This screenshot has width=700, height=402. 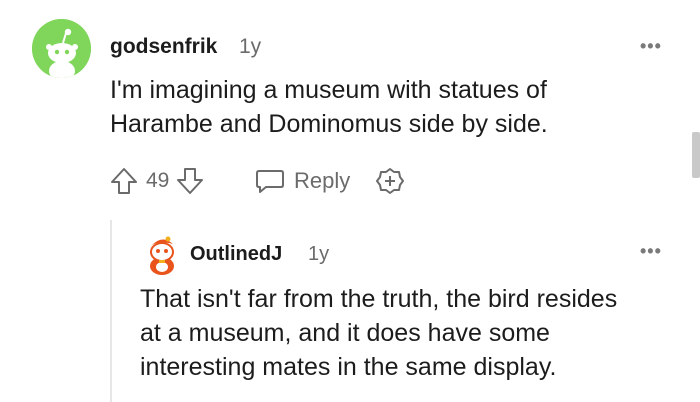 What do you see at coordinates (111, 311) in the screenshot?
I see `thread-line` at bounding box center [111, 311].